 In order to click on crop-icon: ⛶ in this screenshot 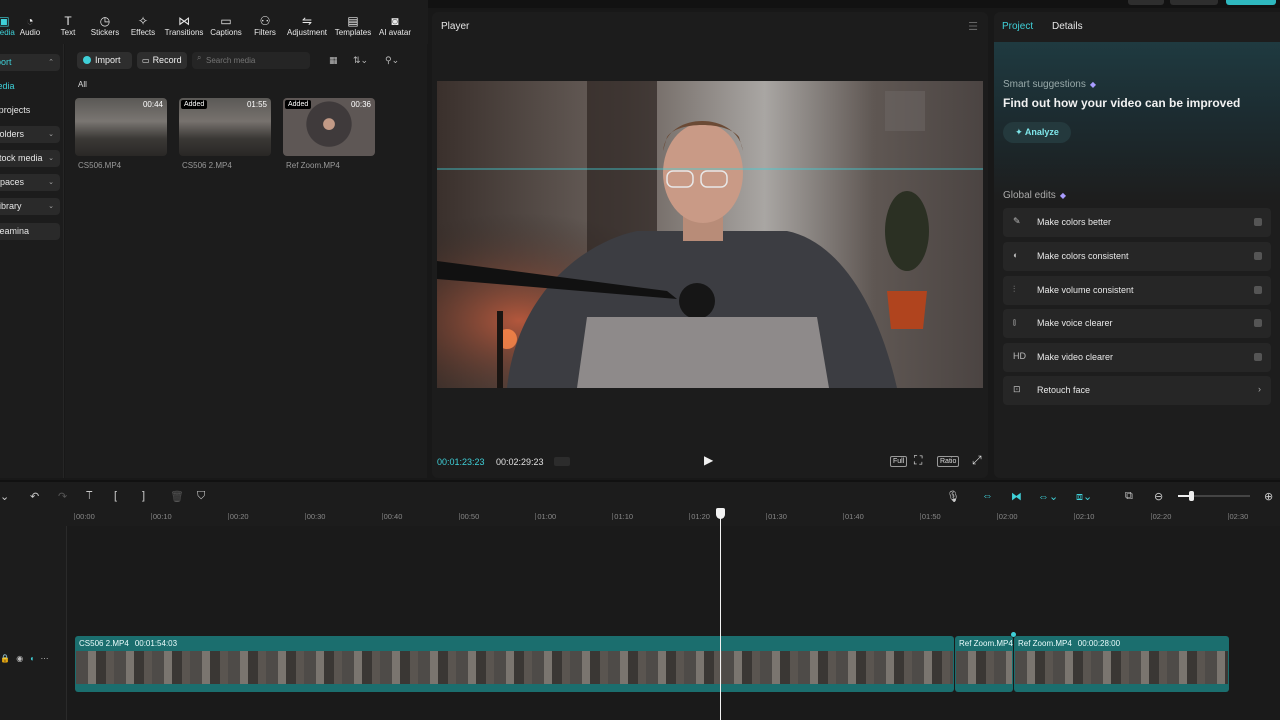, I will do `click(918, 460)`.